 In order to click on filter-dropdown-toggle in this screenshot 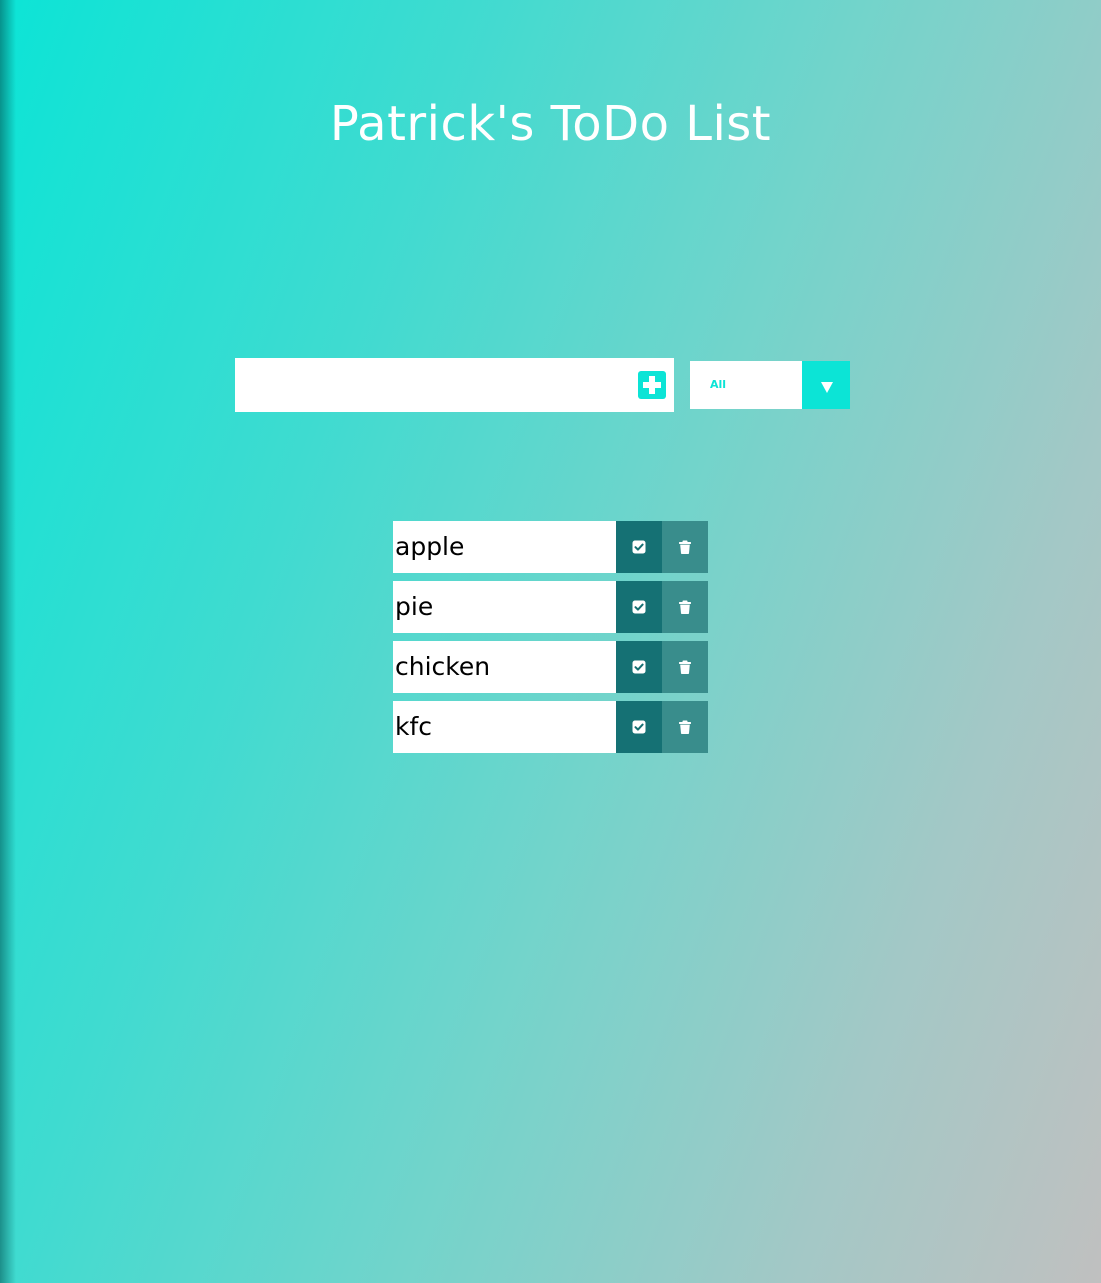, I will do `click(826, 385)`.